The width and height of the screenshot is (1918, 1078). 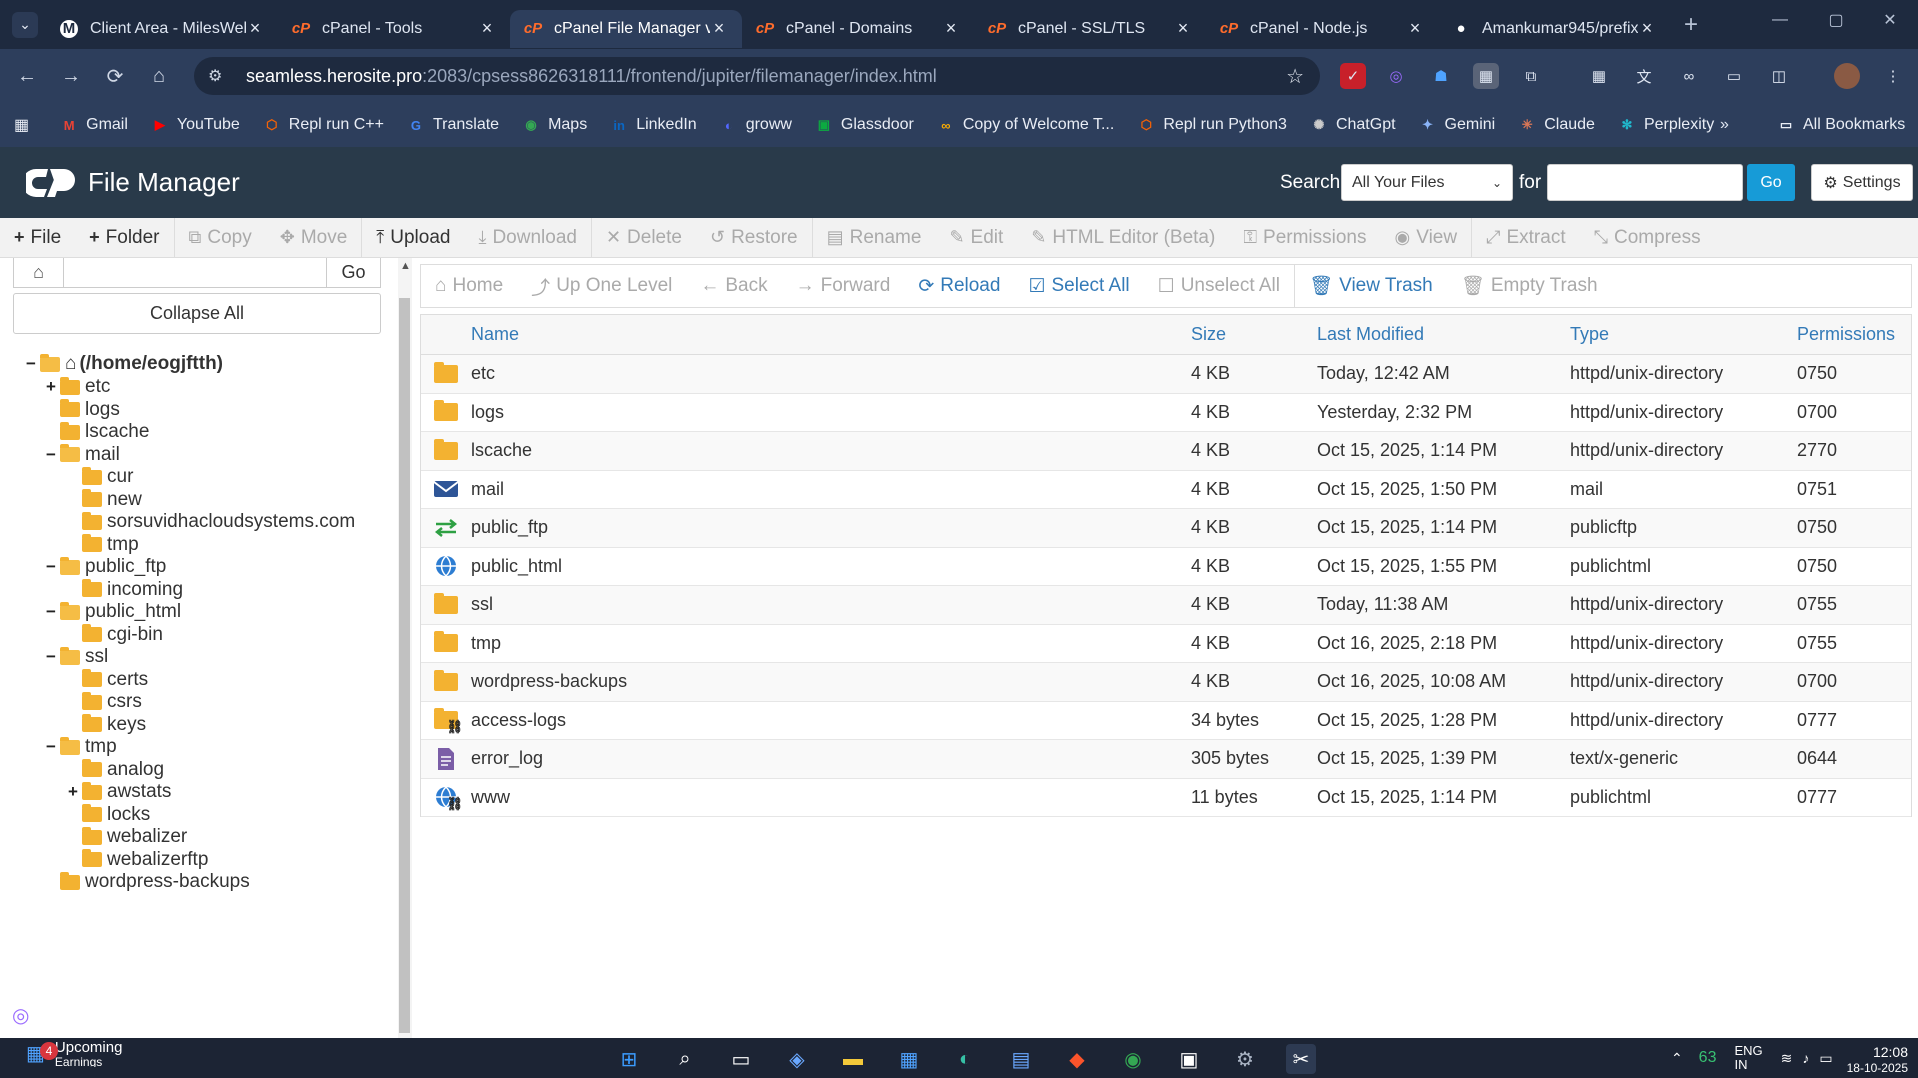 What do you see at coordinates (1322, 29) in the screenshot?
I see `browser-tab: cP cPanel - Node.js ×` at bounding box center [1322, 29].